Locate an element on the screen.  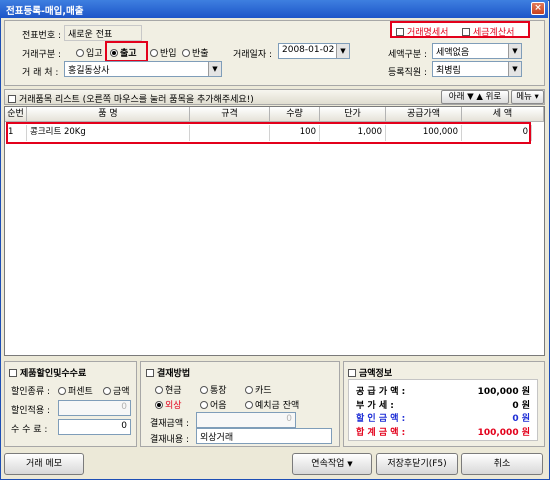
discount-apply-label: 할인적용 : is located at coordinates (31, 411).